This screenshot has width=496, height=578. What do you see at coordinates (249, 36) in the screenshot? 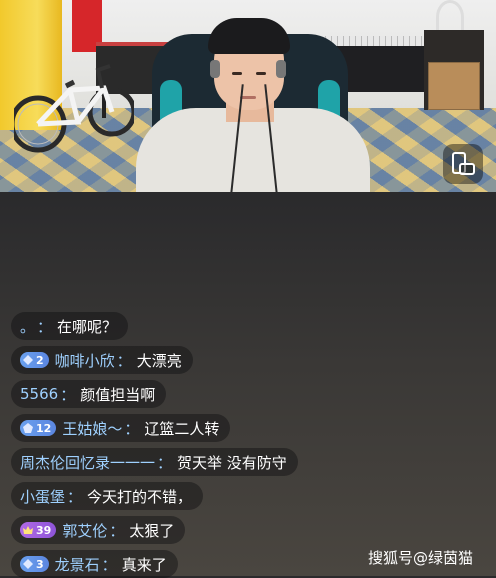
I see `video-person-hair` at bounding box center [249, 36].